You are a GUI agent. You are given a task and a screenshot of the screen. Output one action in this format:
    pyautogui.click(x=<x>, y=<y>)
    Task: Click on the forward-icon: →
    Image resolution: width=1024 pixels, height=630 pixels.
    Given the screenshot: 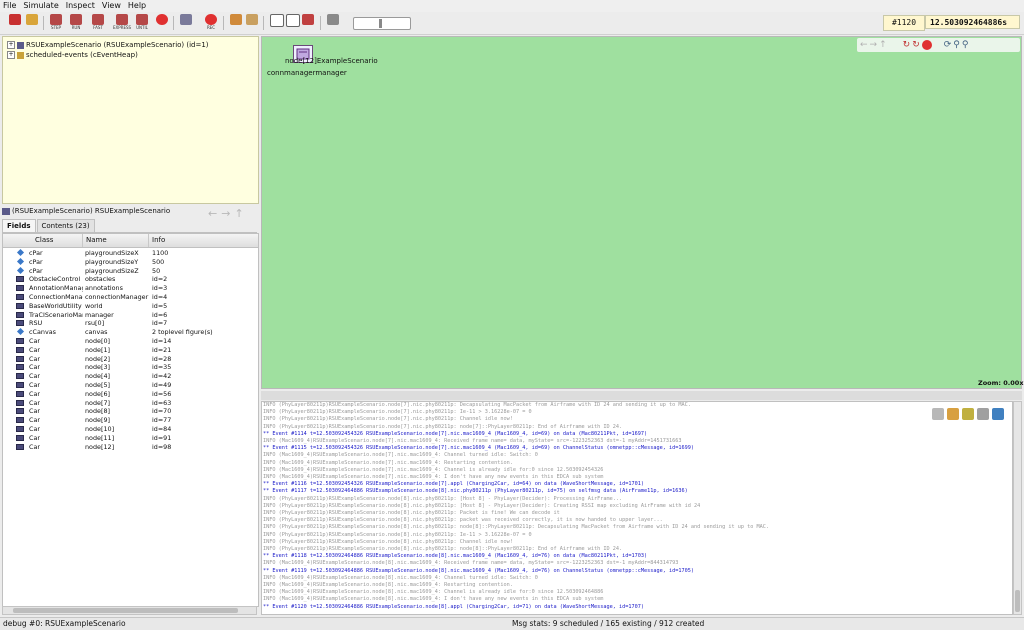 What is the action you would take?
    pyautogui.click(x=874, y=45)
    